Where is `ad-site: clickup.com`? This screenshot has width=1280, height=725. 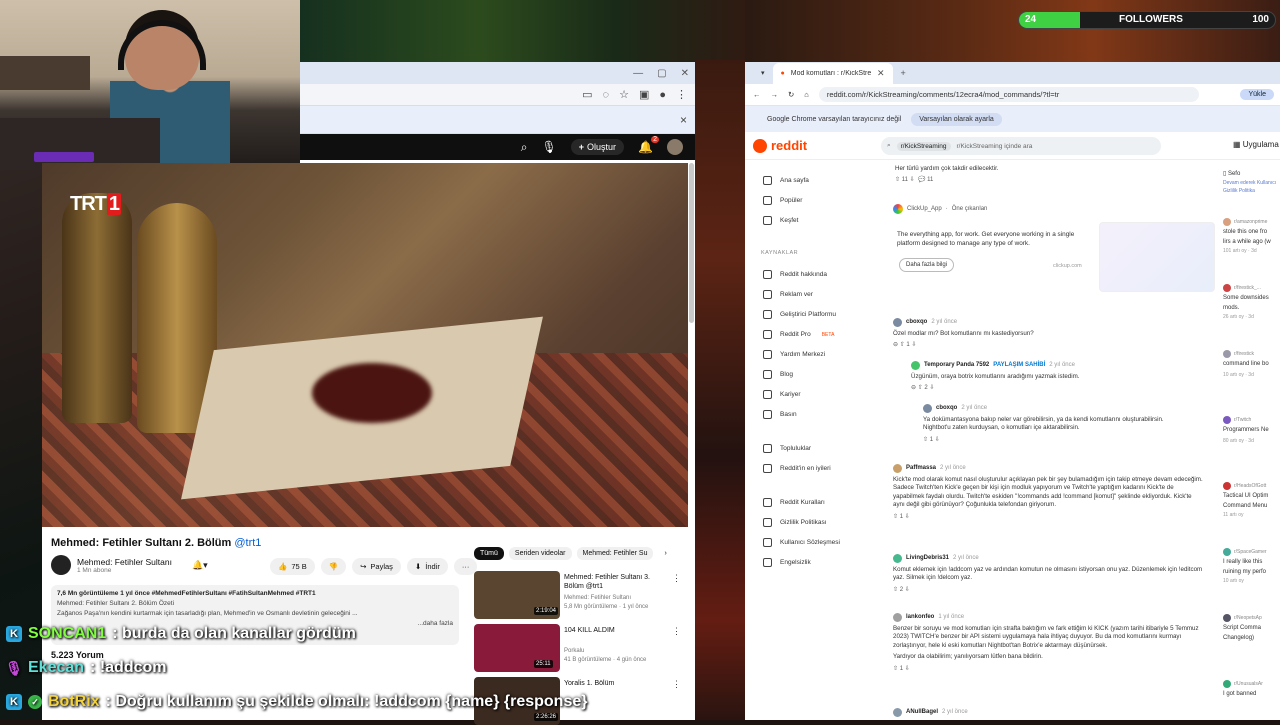 ad-site: clickup.com is located at coordinates (1067, 266).